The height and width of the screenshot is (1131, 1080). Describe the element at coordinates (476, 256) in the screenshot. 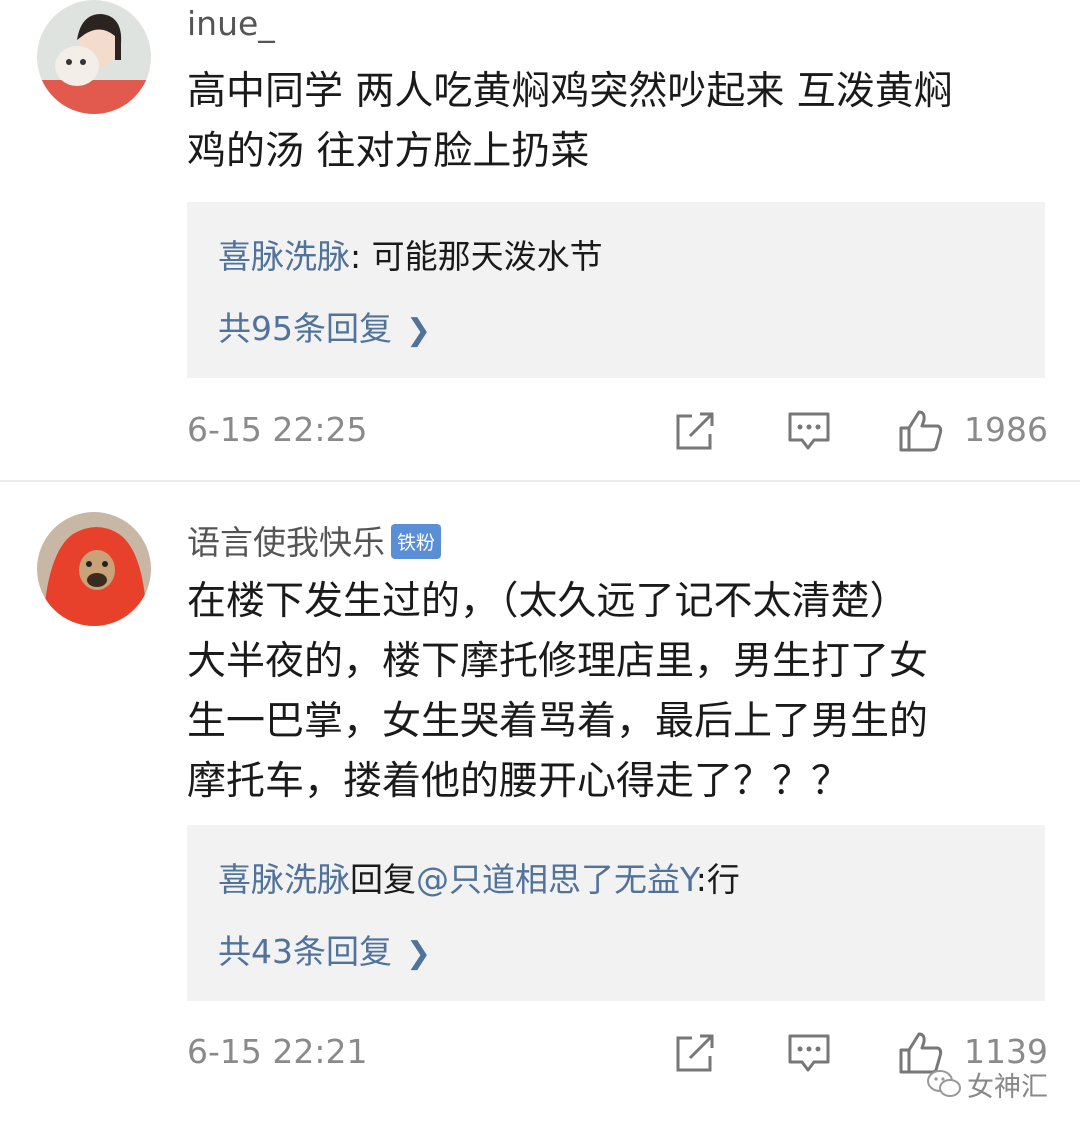

I see `reply-text: : 可能那天泼水节` at that location.